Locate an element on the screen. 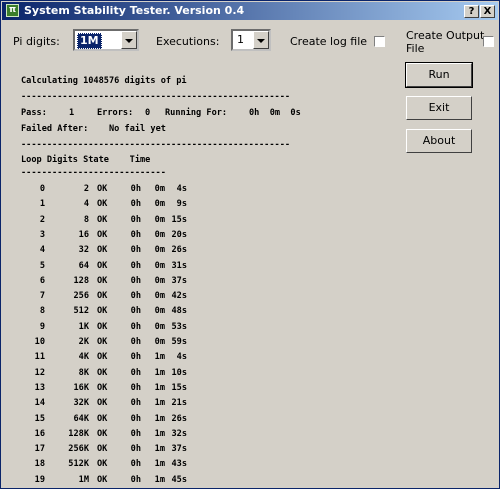 This screenshot has width=500, height=489. table-row: 13 16K OK 0h 1m 15s is located at coordinates (121, 388).